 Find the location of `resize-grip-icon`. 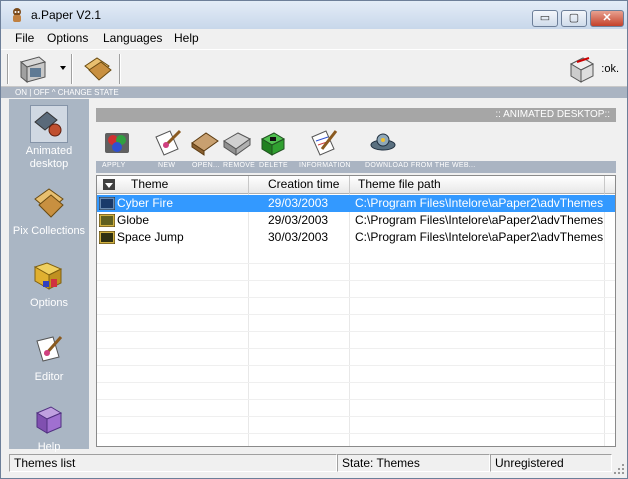

resize-grip-icon is located at coordinates (619, 469).